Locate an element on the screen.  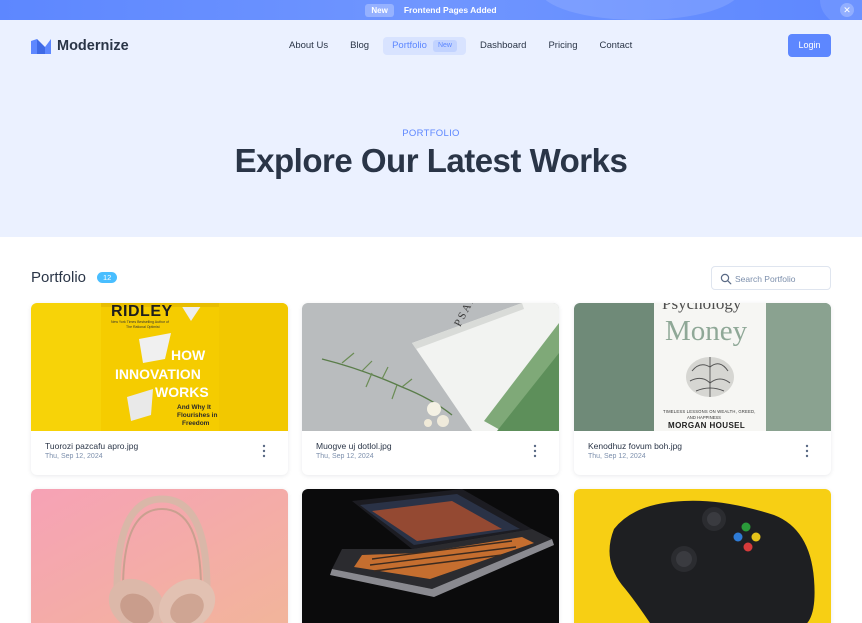
book-psalms-with-flowers-image: PSALMS is located at coordinates (430, 367).